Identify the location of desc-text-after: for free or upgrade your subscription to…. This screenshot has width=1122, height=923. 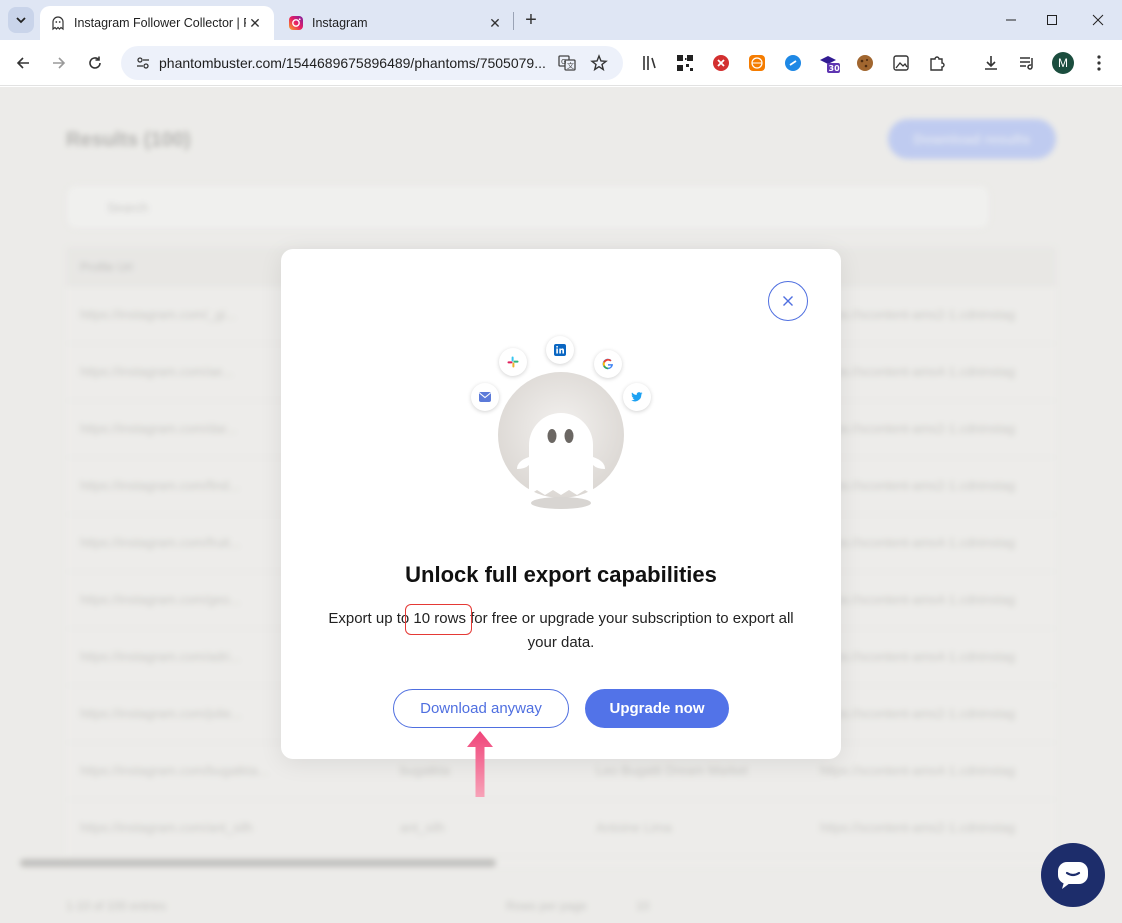
(629, 630).